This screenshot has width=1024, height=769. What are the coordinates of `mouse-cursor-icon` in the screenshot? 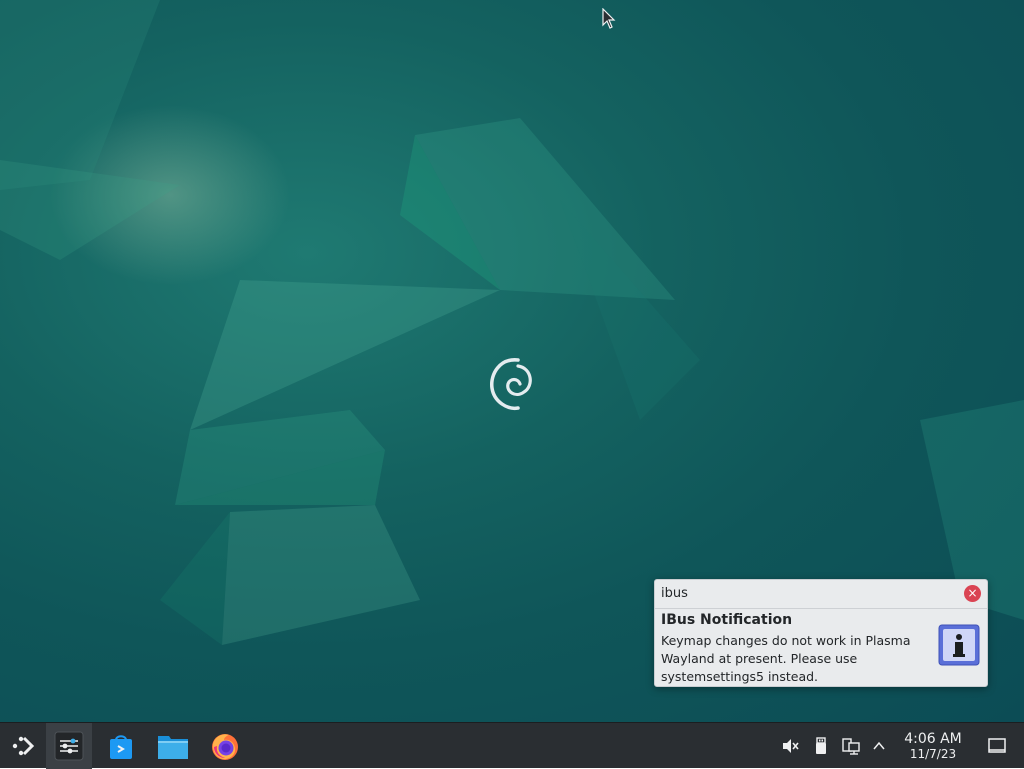 It's located at (609, 18).